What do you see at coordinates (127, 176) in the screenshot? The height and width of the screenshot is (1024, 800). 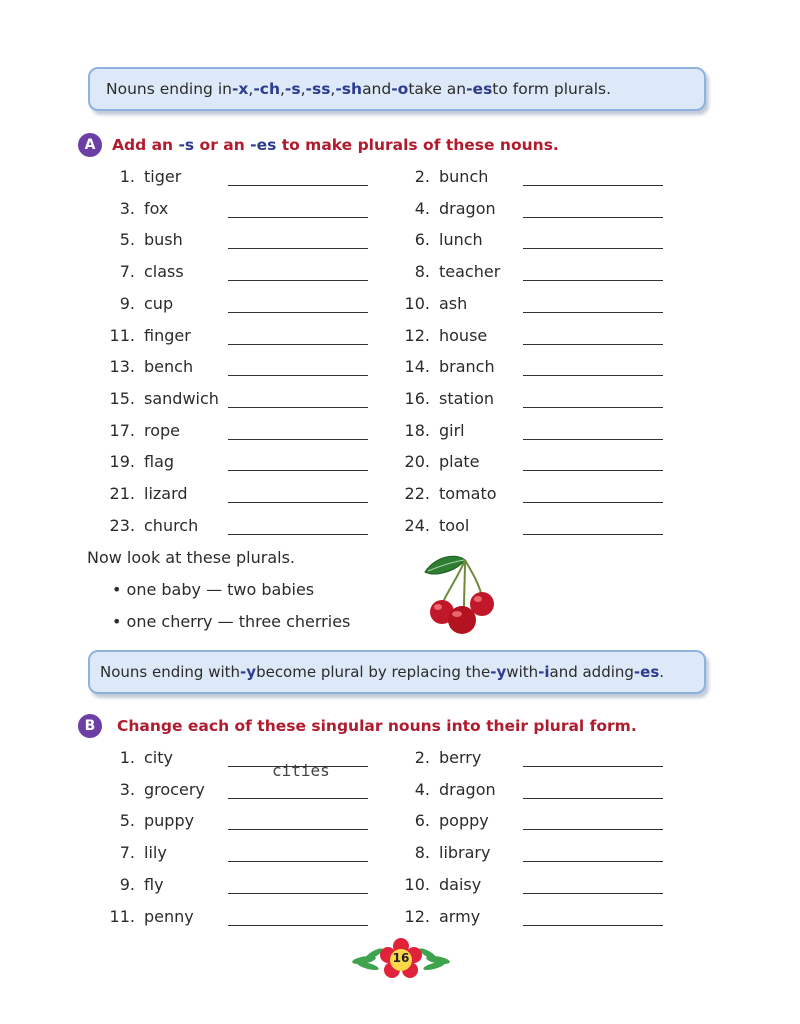 I see `item-number: 1.` at bounding box center [127, 176].